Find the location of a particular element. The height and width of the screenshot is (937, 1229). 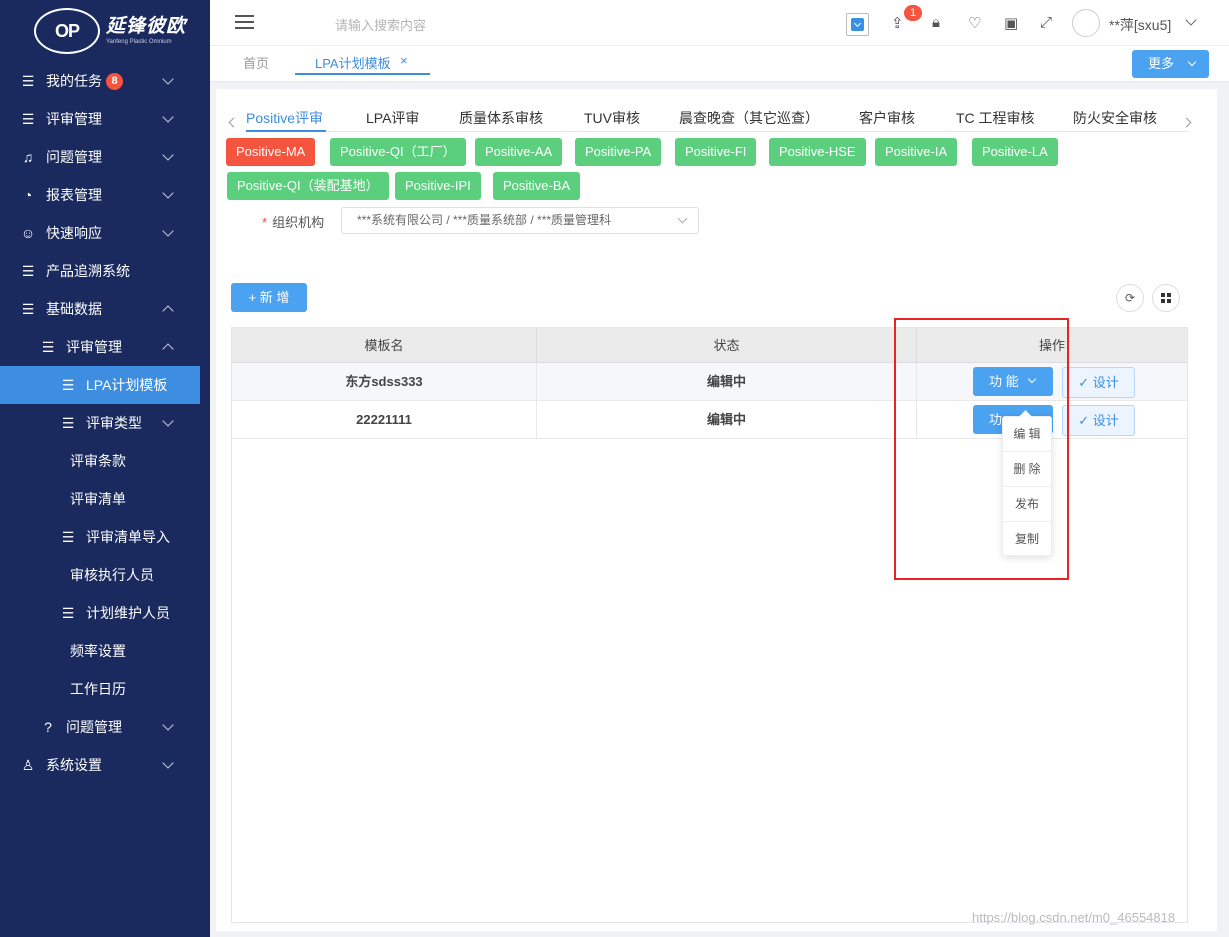

translate-icon: ▣ is located at coordinates (1011, 23).